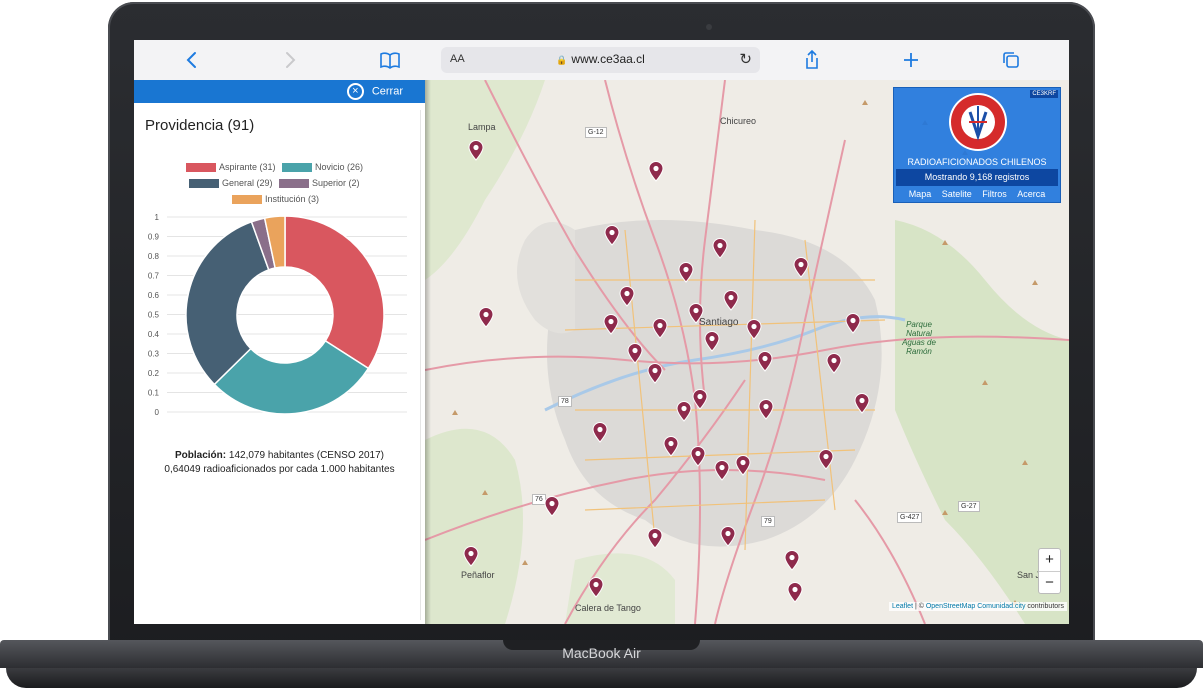 Image resolution: width=1203 pixels, height=691 pixels. What do you see at coordinates (1001, 606) in the screenshot?
I see `comunidad-link: Comunidad.city` at bounding box center [1001, 606].